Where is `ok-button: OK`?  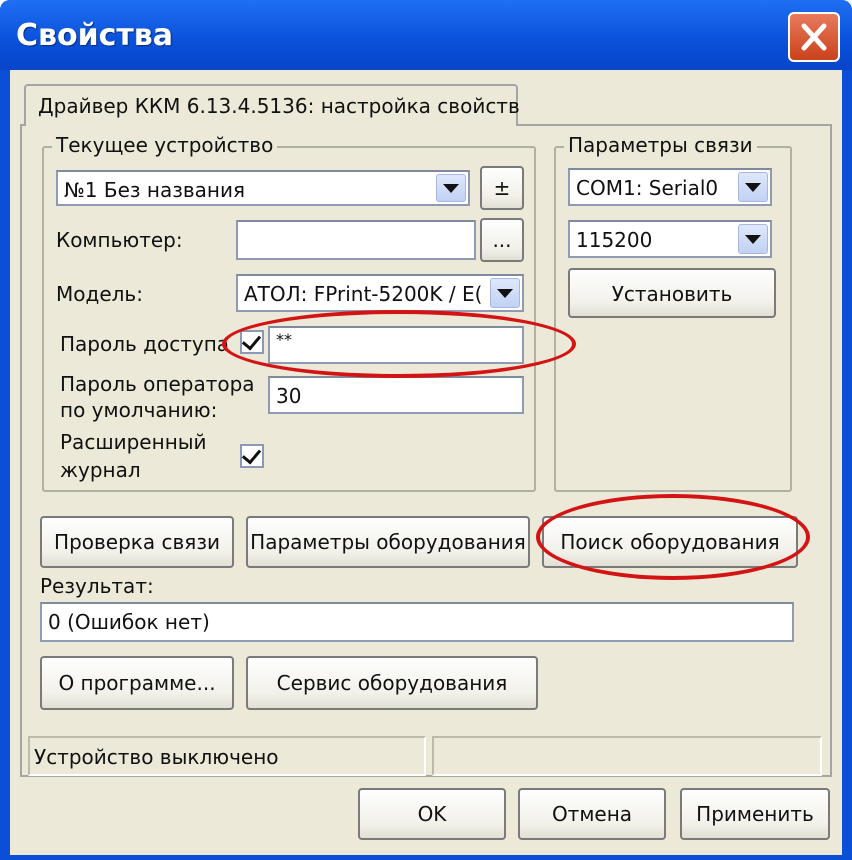
ok-button: OK is located at coordinates (432, 814).